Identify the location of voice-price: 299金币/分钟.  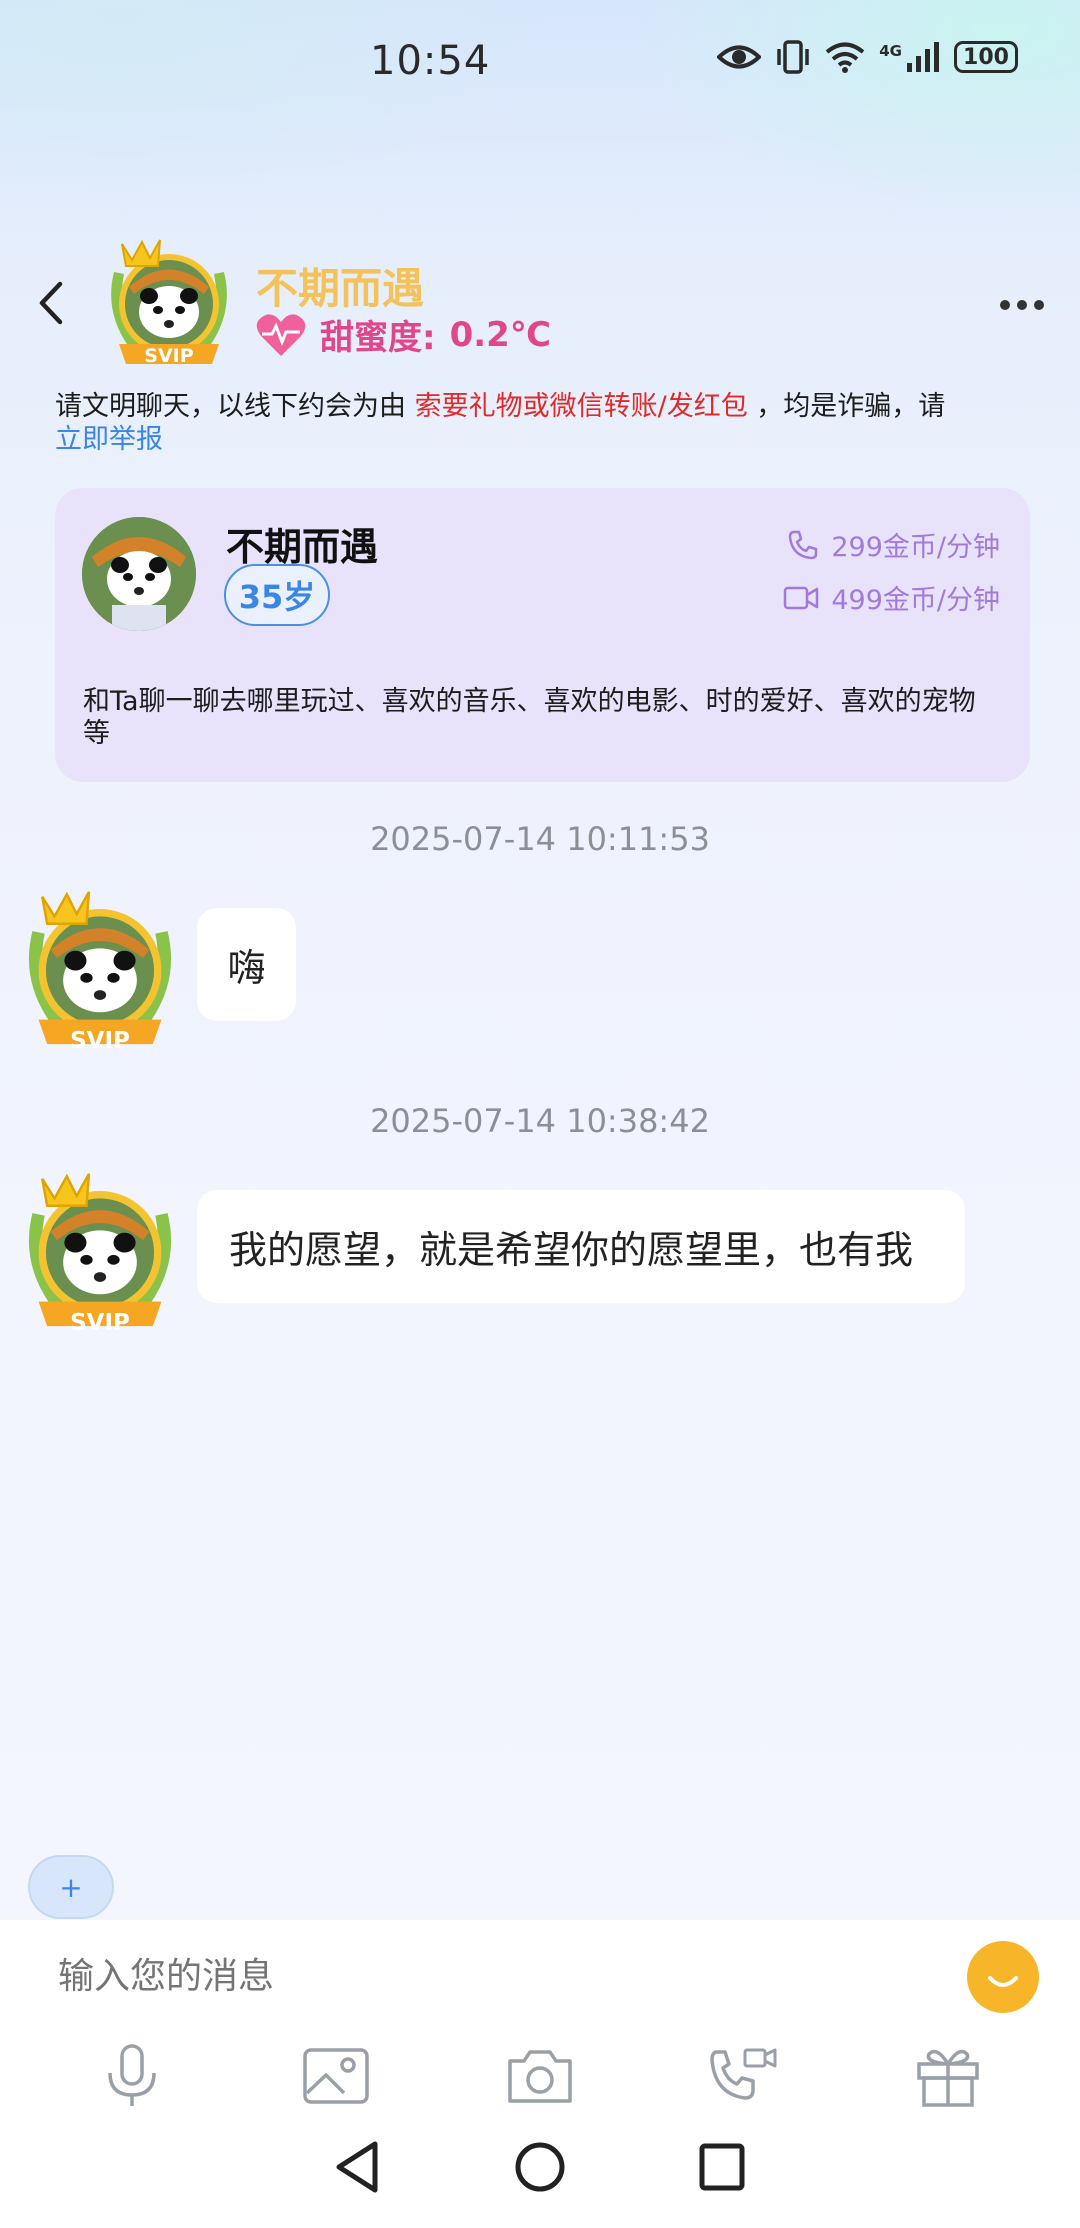
(893, 544).